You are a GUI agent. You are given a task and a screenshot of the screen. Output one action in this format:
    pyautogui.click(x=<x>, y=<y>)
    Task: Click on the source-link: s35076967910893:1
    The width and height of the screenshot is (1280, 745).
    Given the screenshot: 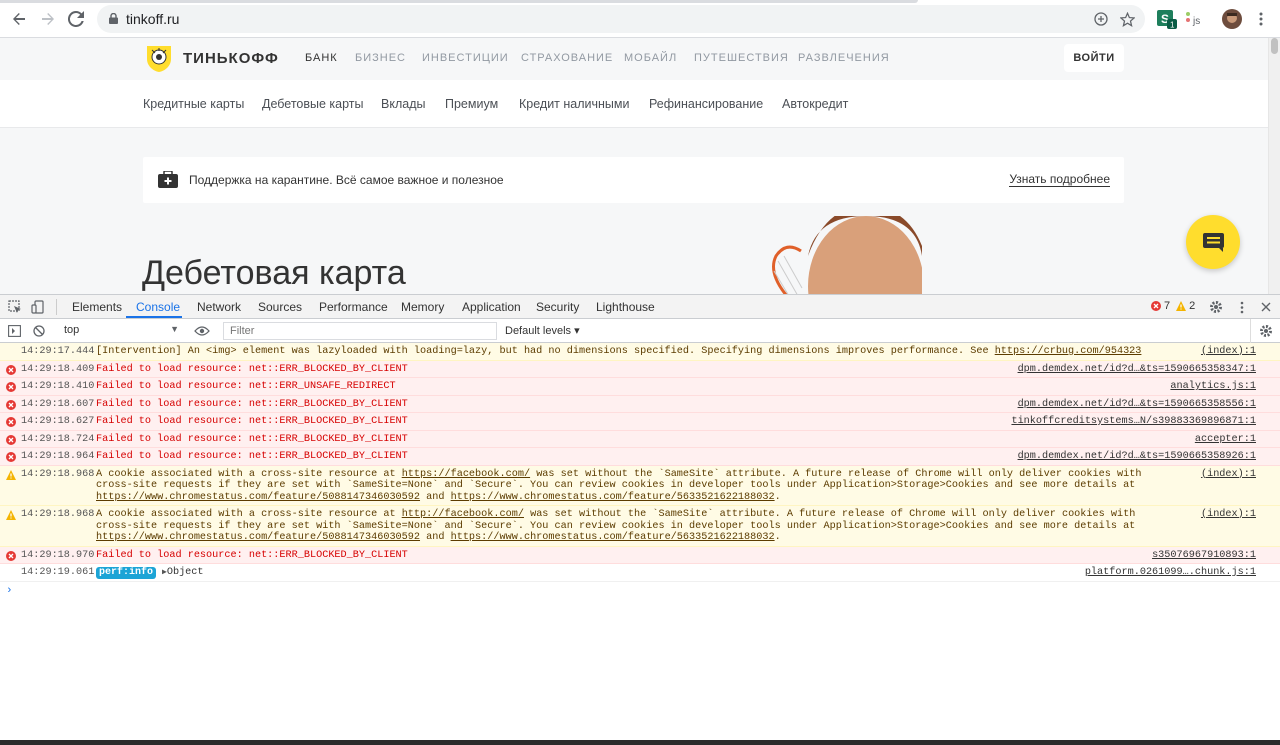 What is the action you would take?
    pyautogui.click(x=1201, y=555)
    